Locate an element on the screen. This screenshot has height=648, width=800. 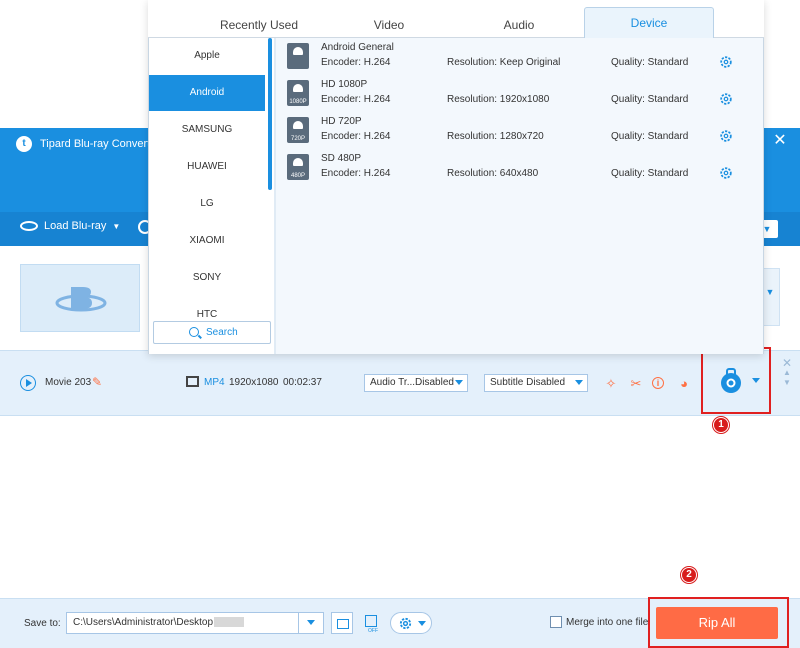
merge-label: Merge into one file is located at coordinates (607, 622).